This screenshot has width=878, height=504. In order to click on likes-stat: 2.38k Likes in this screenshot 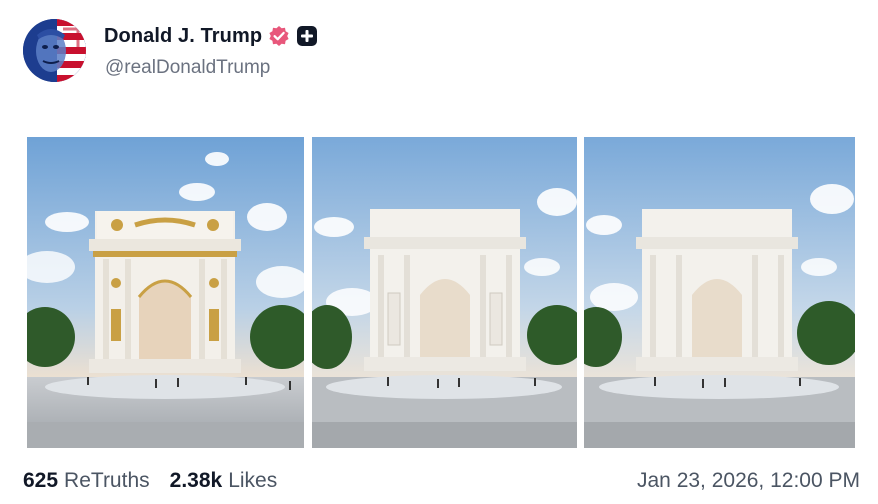, I will do `click(224, 481)`.